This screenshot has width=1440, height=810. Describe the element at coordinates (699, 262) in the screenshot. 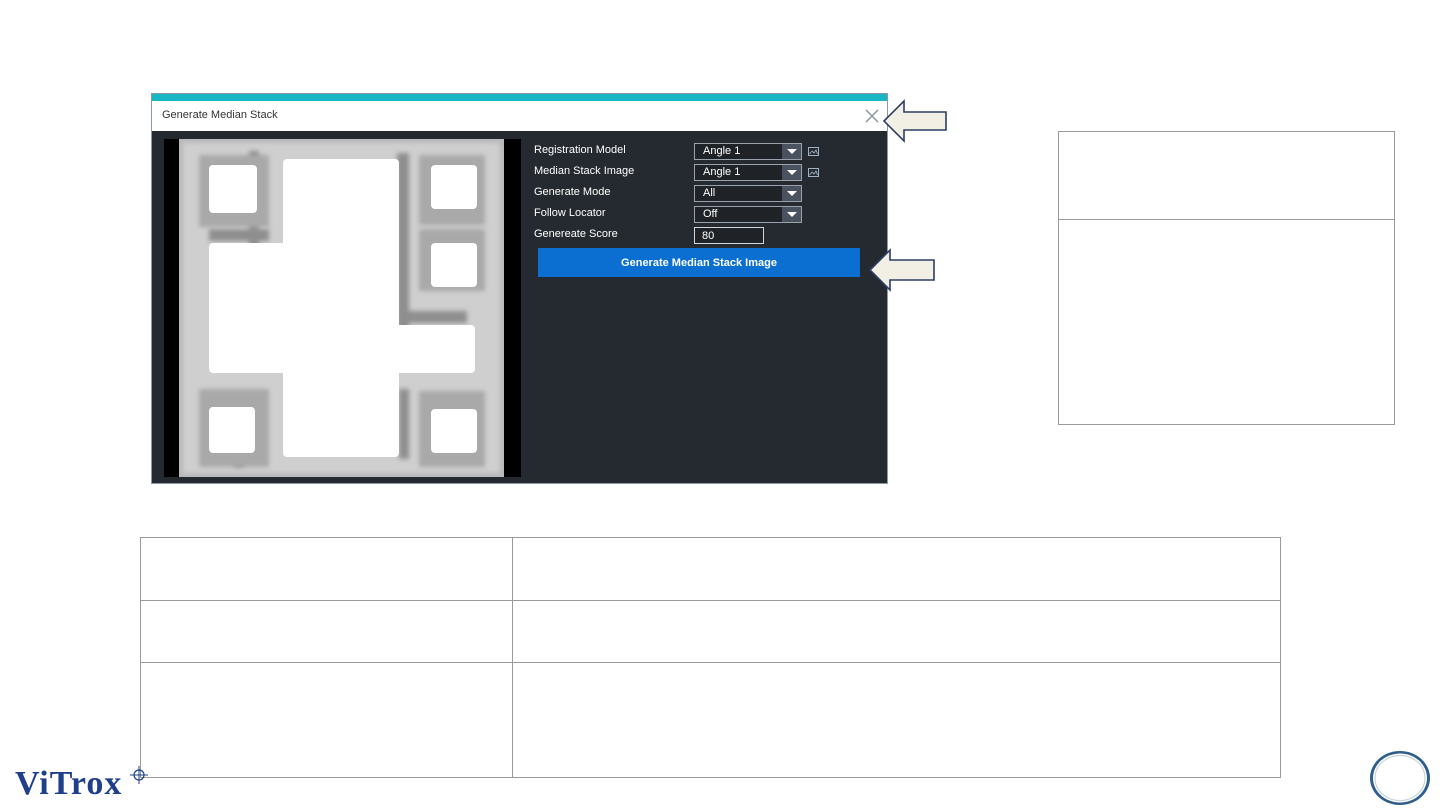

I see `generate-median-stack-image-button: Generate Median Stack Image` at that location.